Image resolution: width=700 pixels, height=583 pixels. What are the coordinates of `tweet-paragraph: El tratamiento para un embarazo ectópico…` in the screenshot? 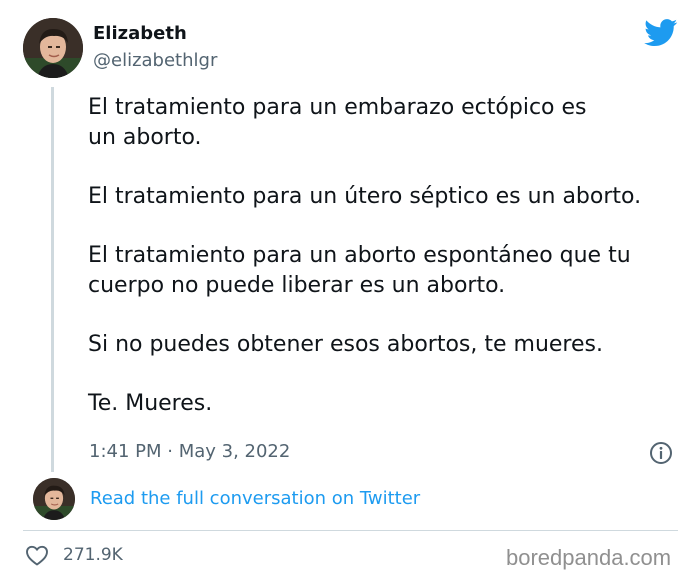 It's located at (388, 123).